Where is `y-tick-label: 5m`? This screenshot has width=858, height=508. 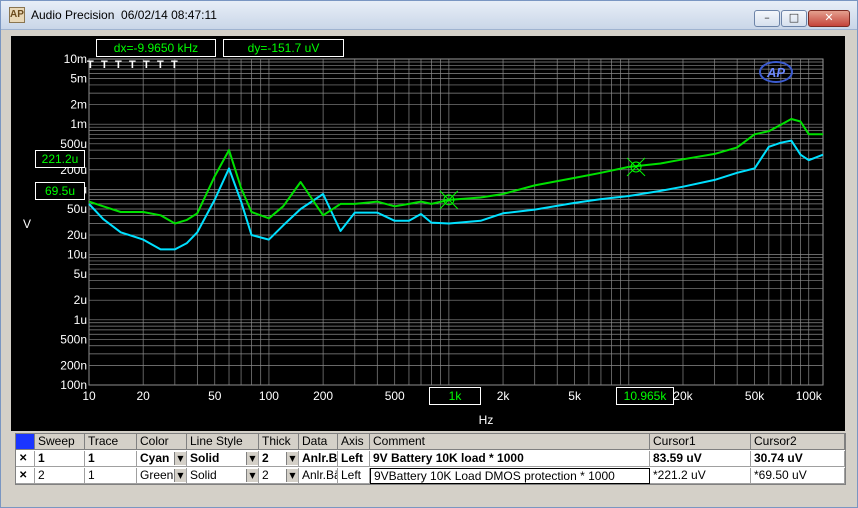
y-tick-label: 5m is located at coordinates (78, 79).